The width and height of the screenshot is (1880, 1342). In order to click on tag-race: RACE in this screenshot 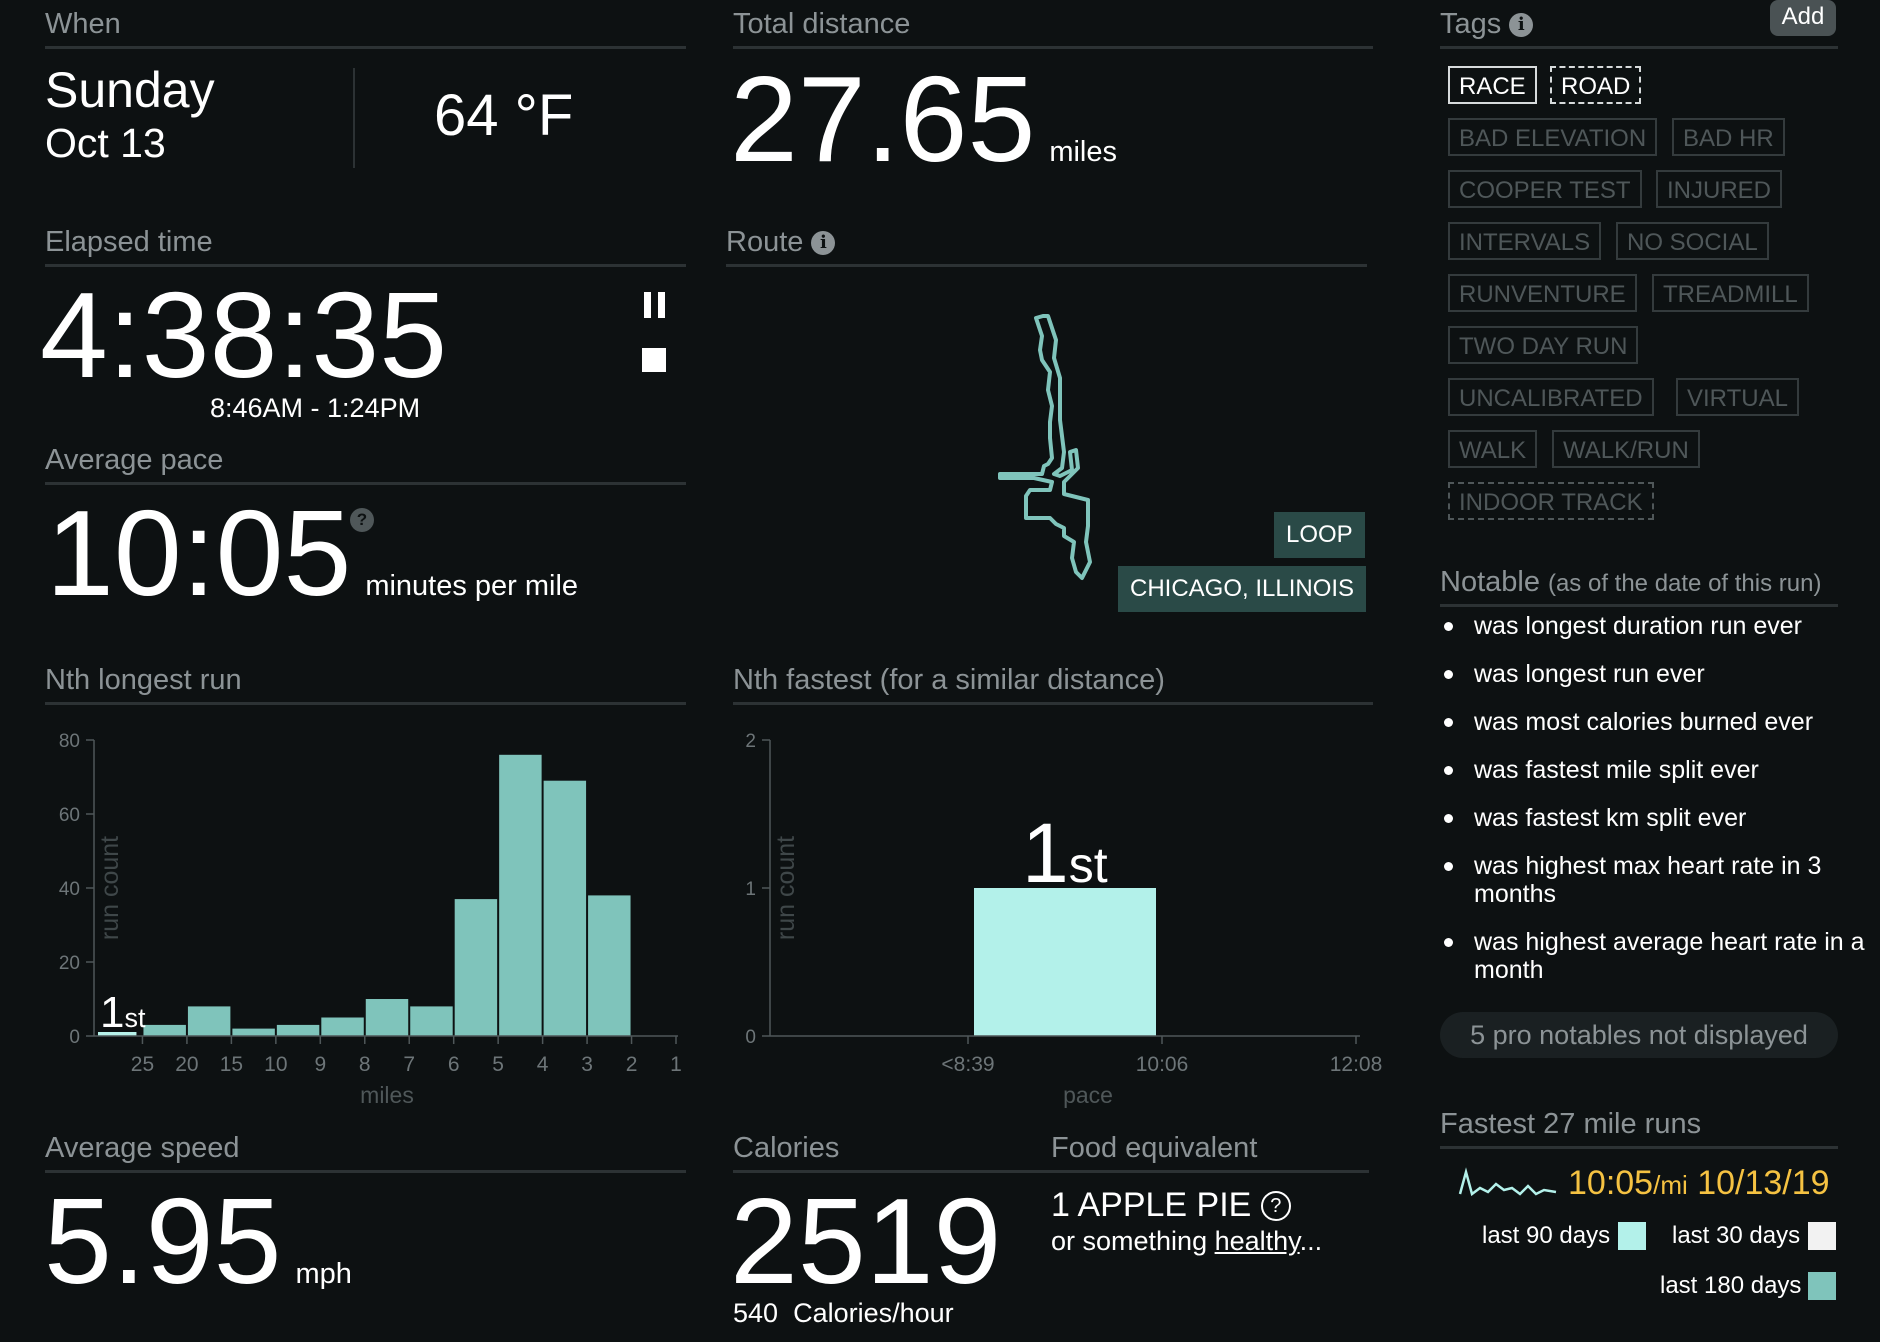, I will do `click(1492, 85)`.